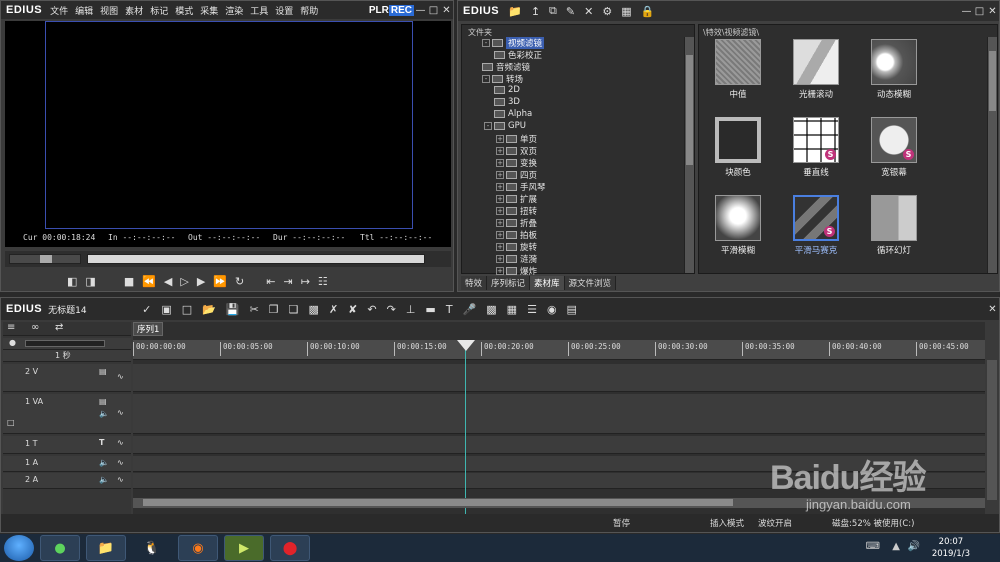  What do you see at coordinates (446, 10) in the screenshot?
I see `close-icon: ✕` at bounding box center [446, 10].